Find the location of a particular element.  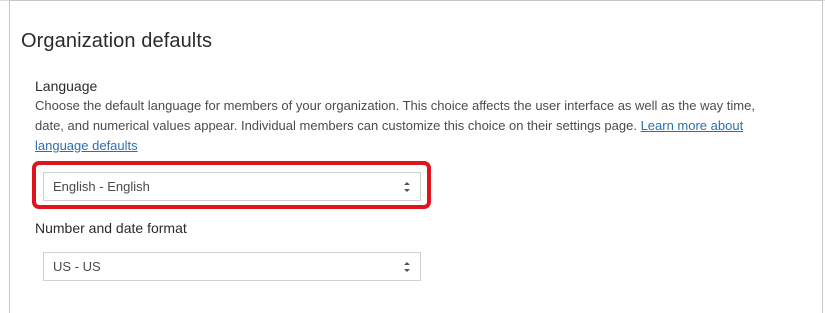

language-select: English - English is located at coordinates (232, 186).